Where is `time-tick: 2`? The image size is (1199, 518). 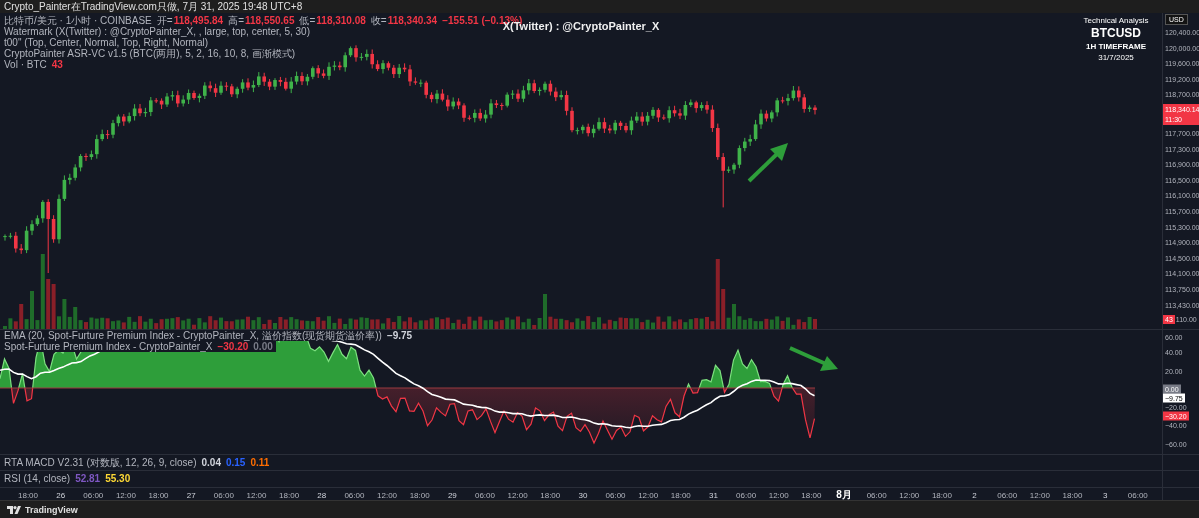 time-tick: 2 is located at coordinates (974, 495).